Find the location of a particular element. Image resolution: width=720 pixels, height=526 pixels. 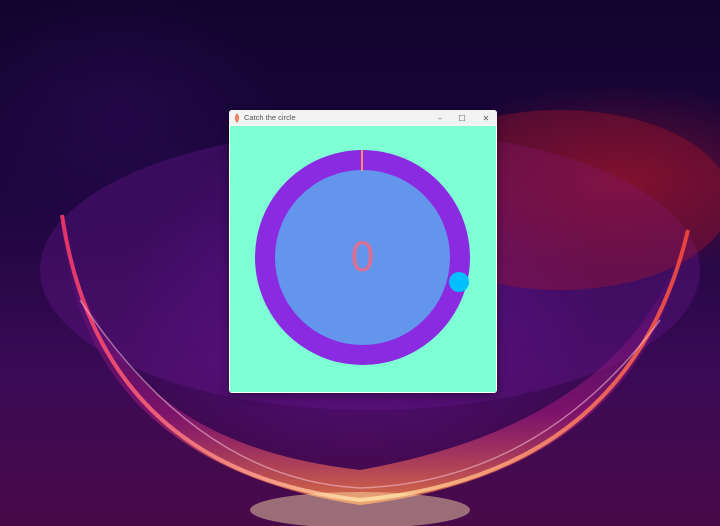

minimize-icon: – is located at coordinates (440, 118).